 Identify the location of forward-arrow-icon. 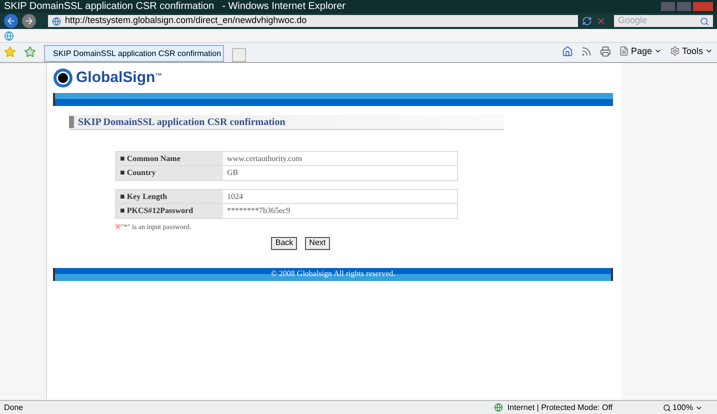
(29, 21).